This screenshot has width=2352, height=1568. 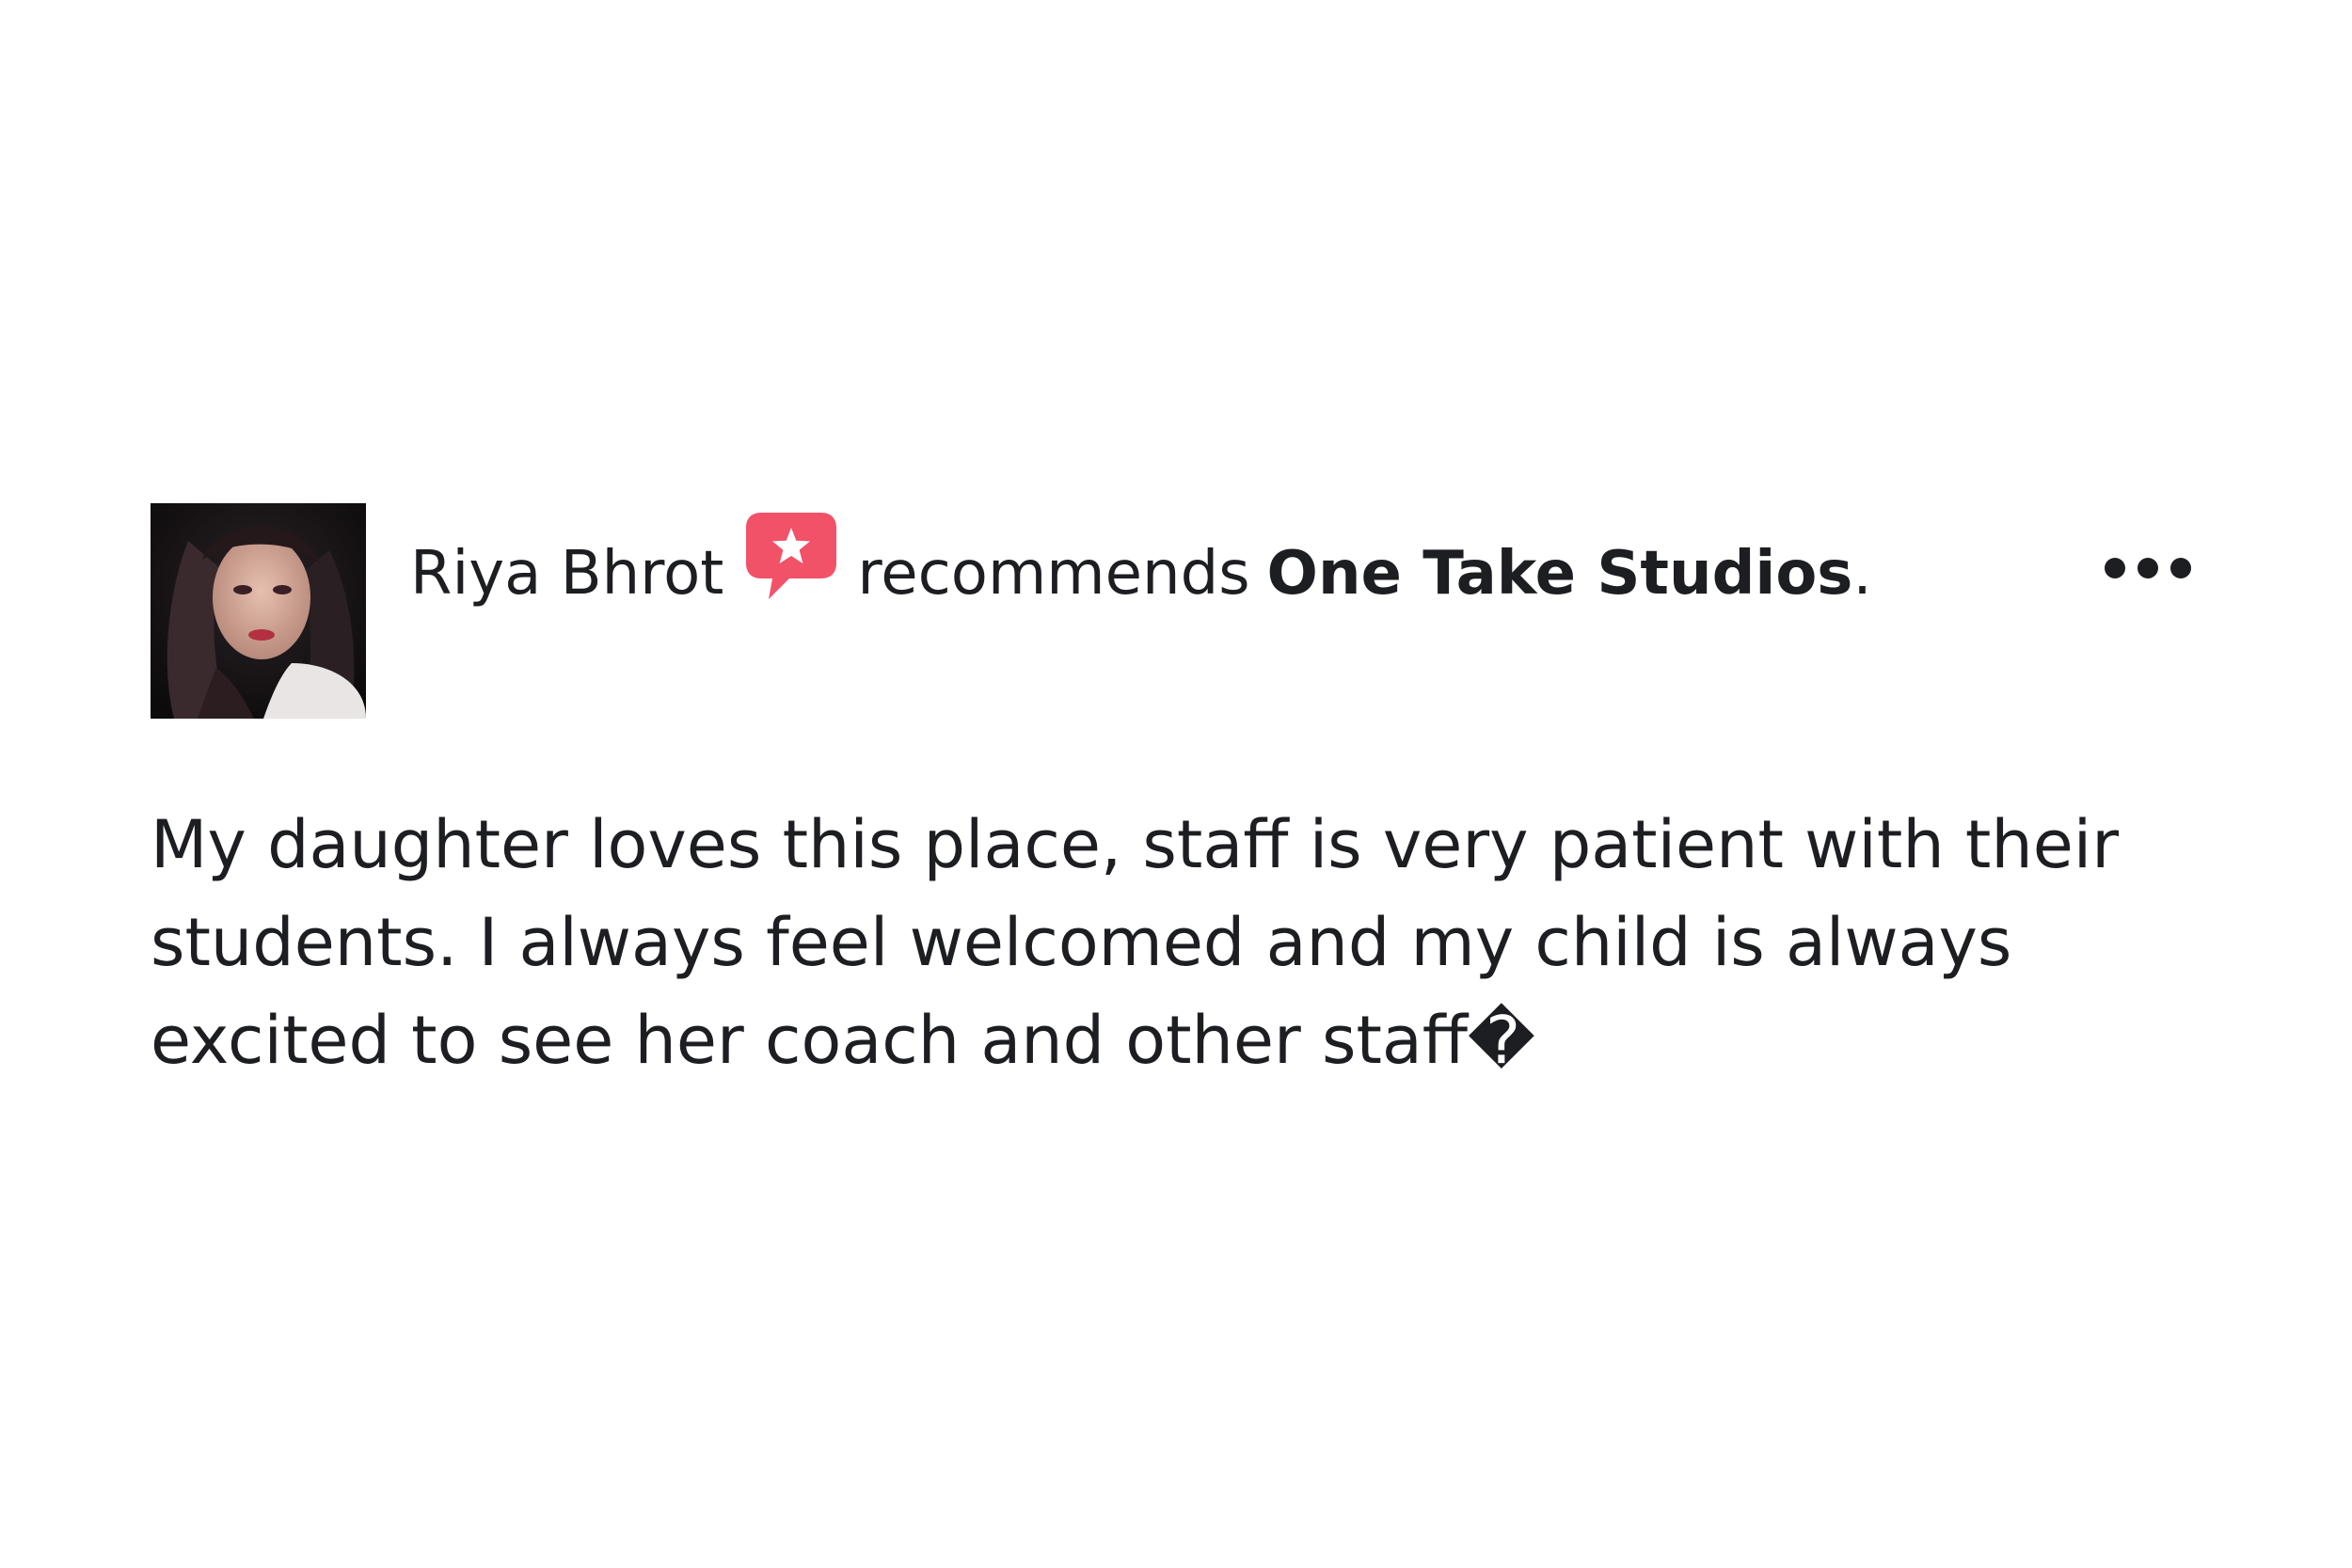 What do you see at coordinates (1862, 574) in the screenshot?
I see `sentence-period: .` at bounding box center [1862, 574].